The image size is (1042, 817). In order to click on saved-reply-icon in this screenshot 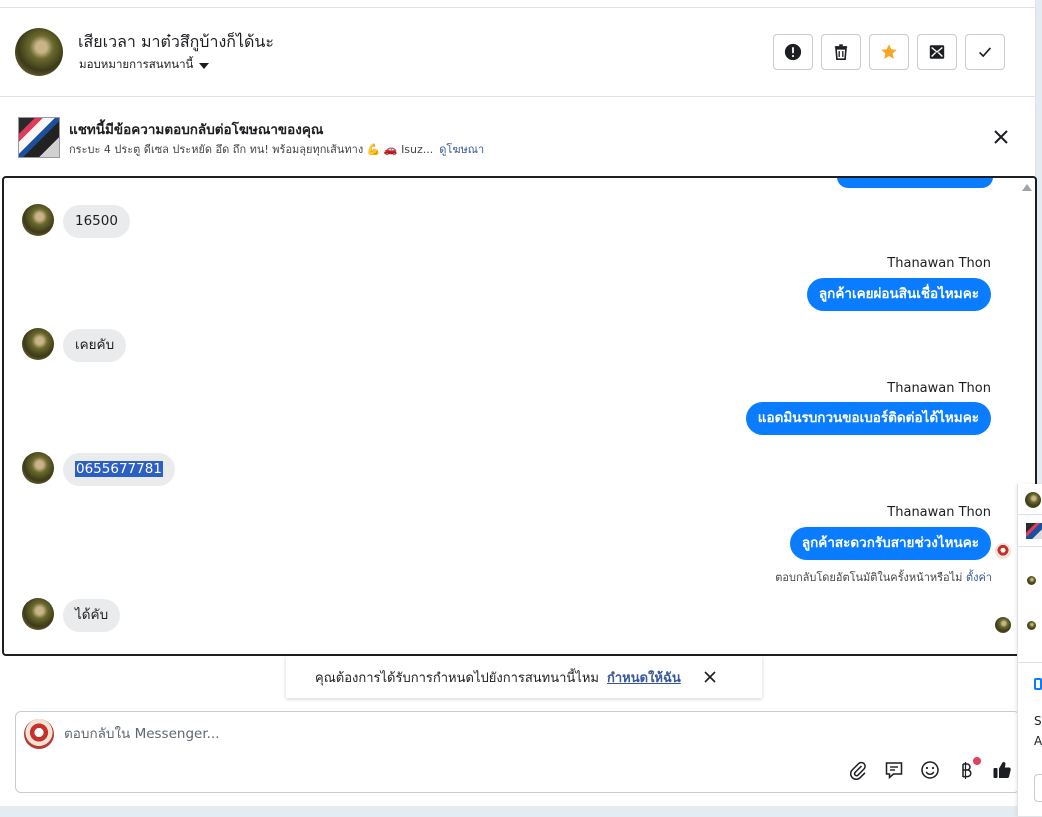, I will do `click(894, 771)`.